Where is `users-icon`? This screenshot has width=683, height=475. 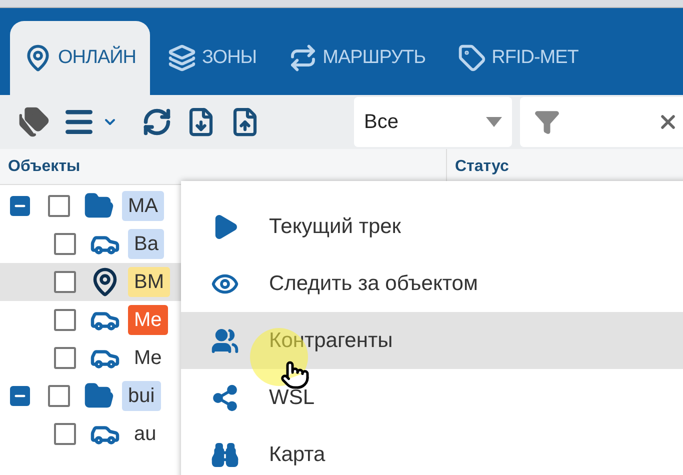 users-icon is located at coordinates (225, 340).